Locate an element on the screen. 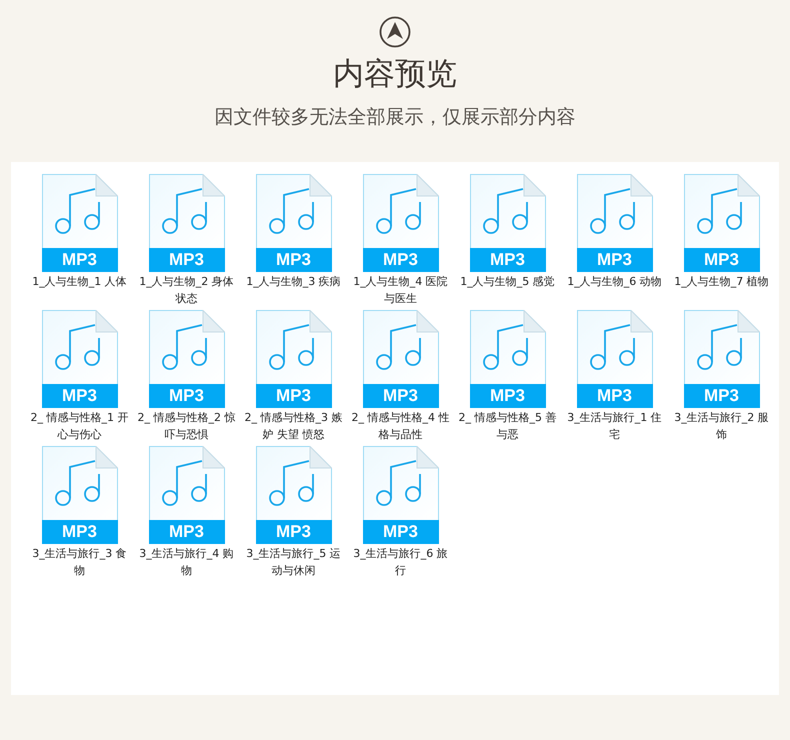  file-name: 1_人与生物_1 人体 is located at coordinates (79, 282).